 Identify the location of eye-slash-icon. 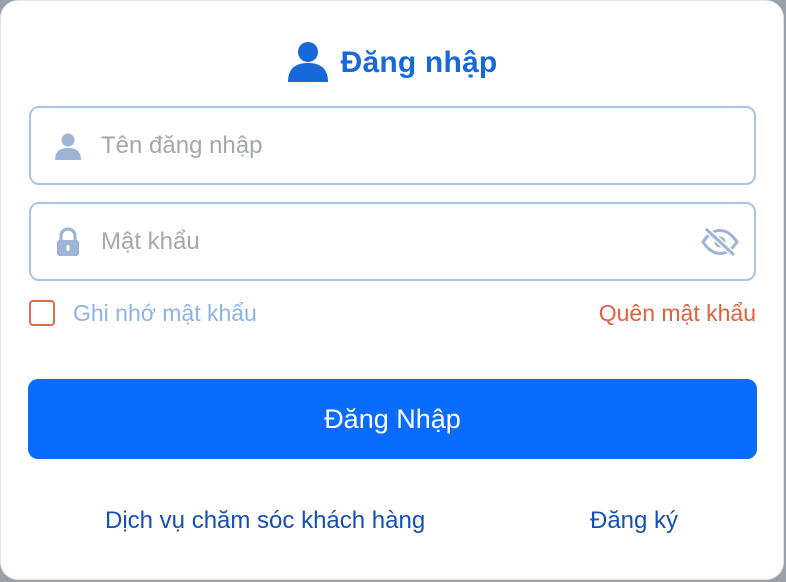
(720, 242).